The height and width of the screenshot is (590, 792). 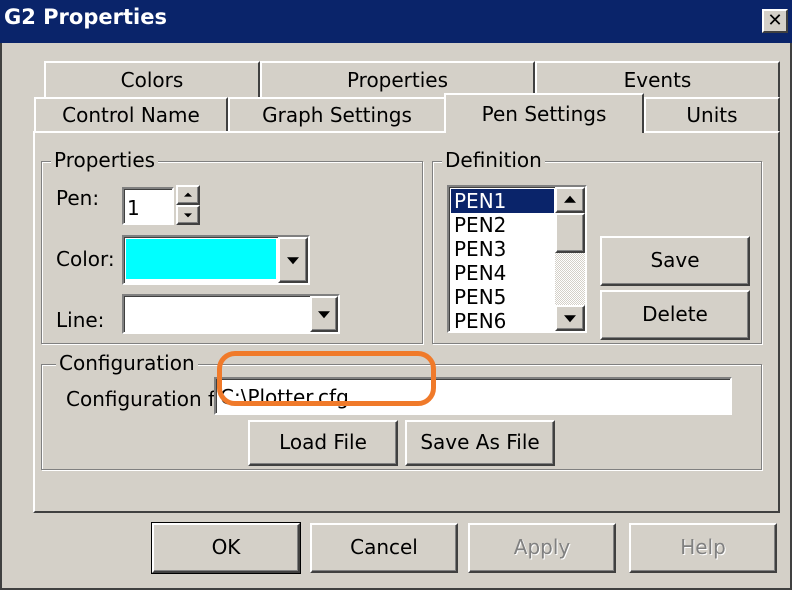 I want to click on save-button: Save, so click(x=675, y=261).